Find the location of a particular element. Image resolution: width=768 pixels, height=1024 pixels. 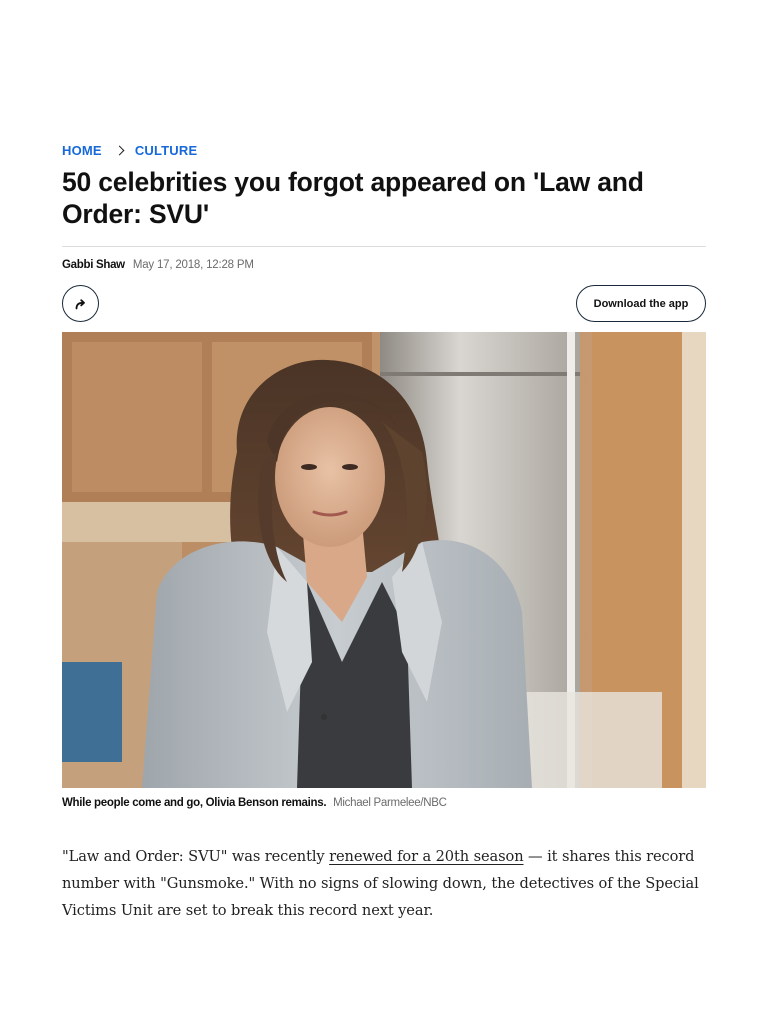

breadcrumb-culture-link: CULTURE is located at coordinates (166, 150).